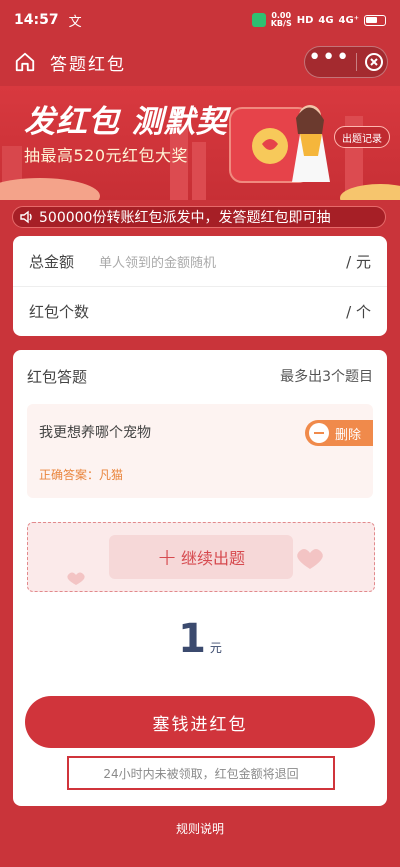 The width and height of the screenshot is (400, 867). I want to click on hd-indicator: HD, so click(305, 20).